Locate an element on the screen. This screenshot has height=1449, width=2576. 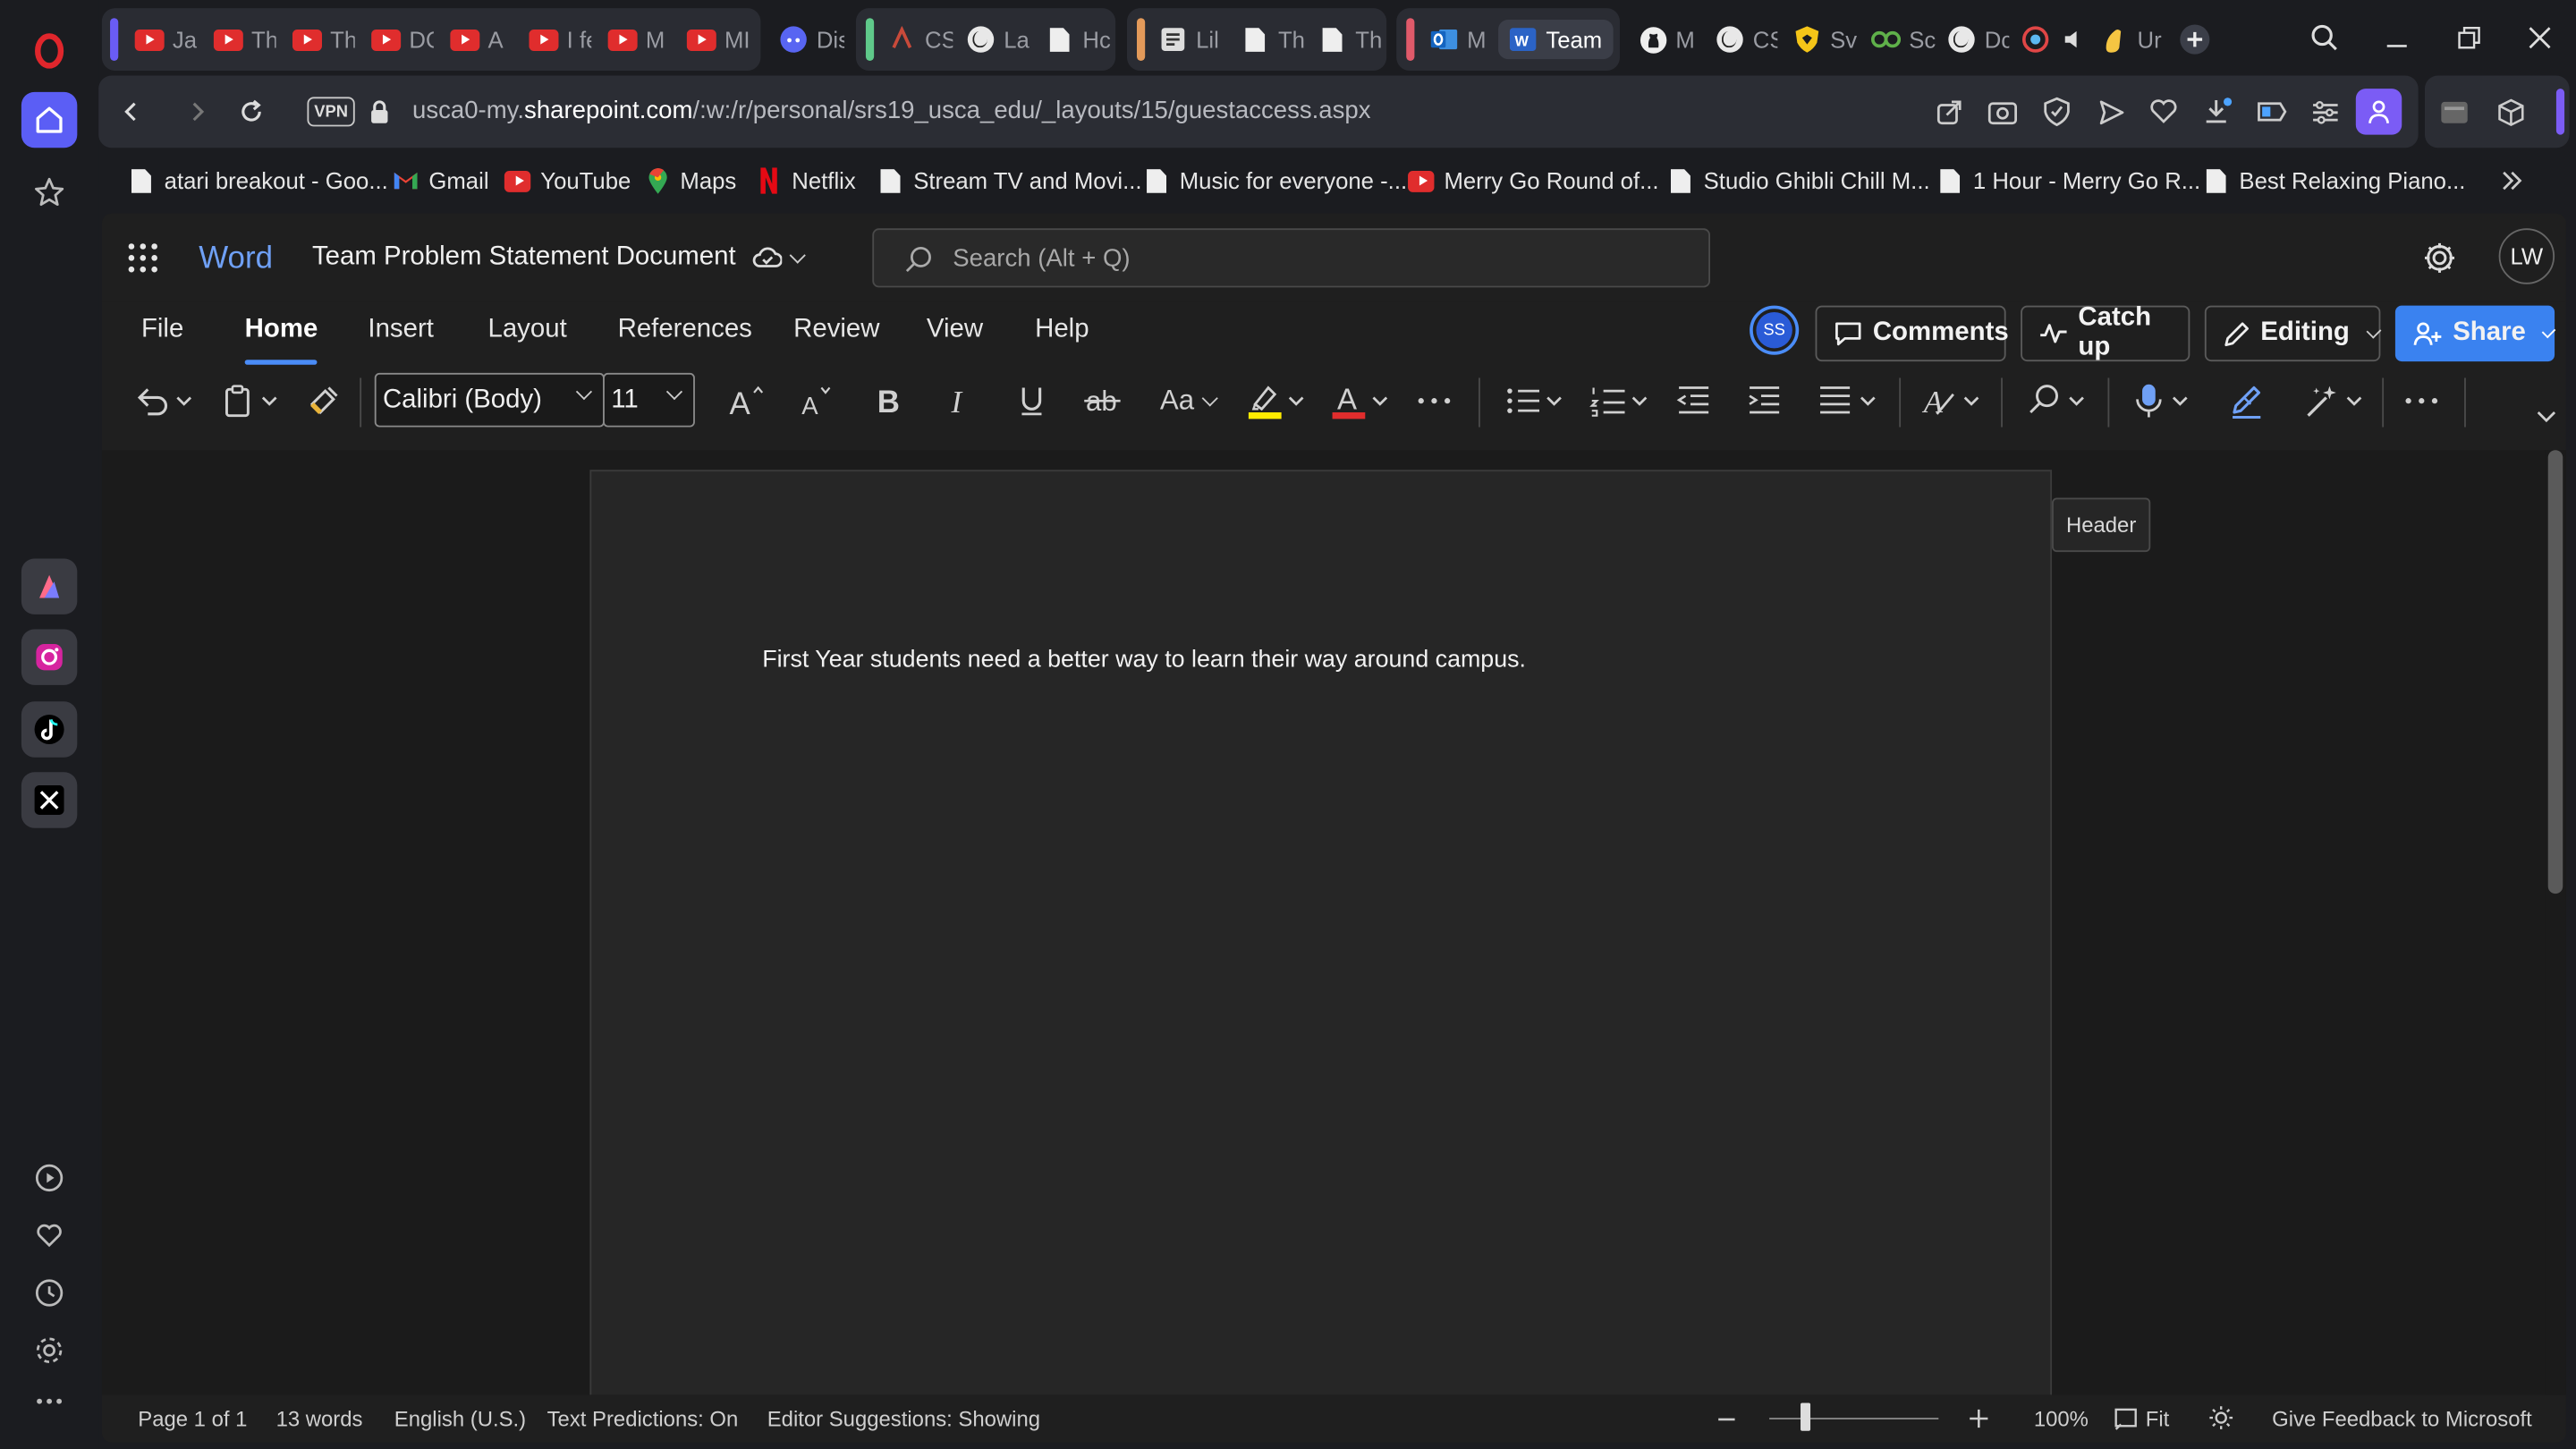
battery-saver-icon is located at coordinates (2272, 111).